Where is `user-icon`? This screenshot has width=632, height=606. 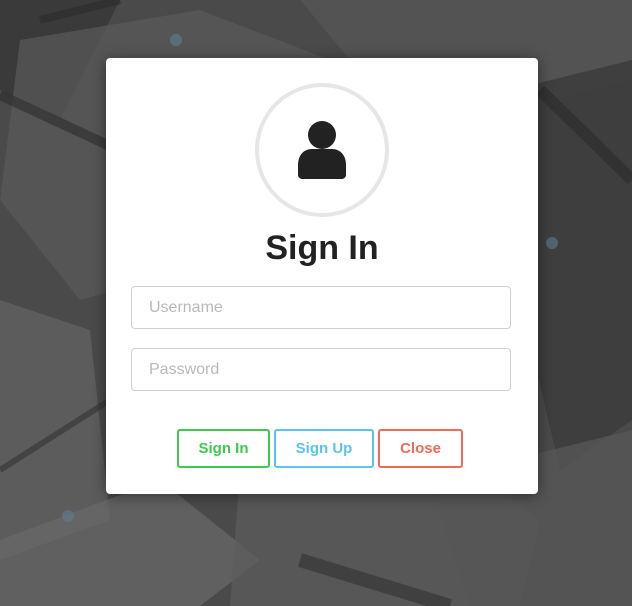 user-icon is located at coordinates (322, 150).